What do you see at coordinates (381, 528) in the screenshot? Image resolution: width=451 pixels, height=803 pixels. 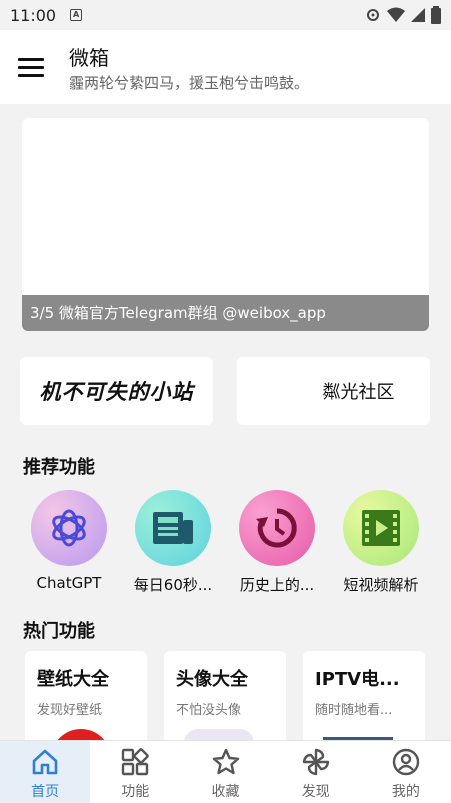 I see `video-icon` at bounding box center [381, 528].